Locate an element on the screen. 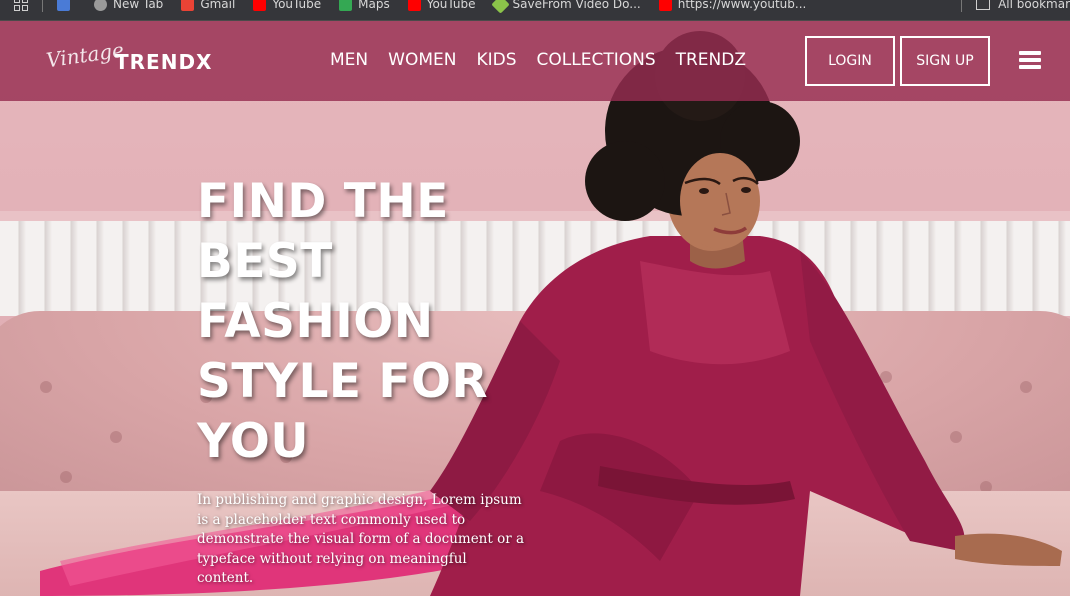  headline-line: YOU is located at coordinates (253, 441).